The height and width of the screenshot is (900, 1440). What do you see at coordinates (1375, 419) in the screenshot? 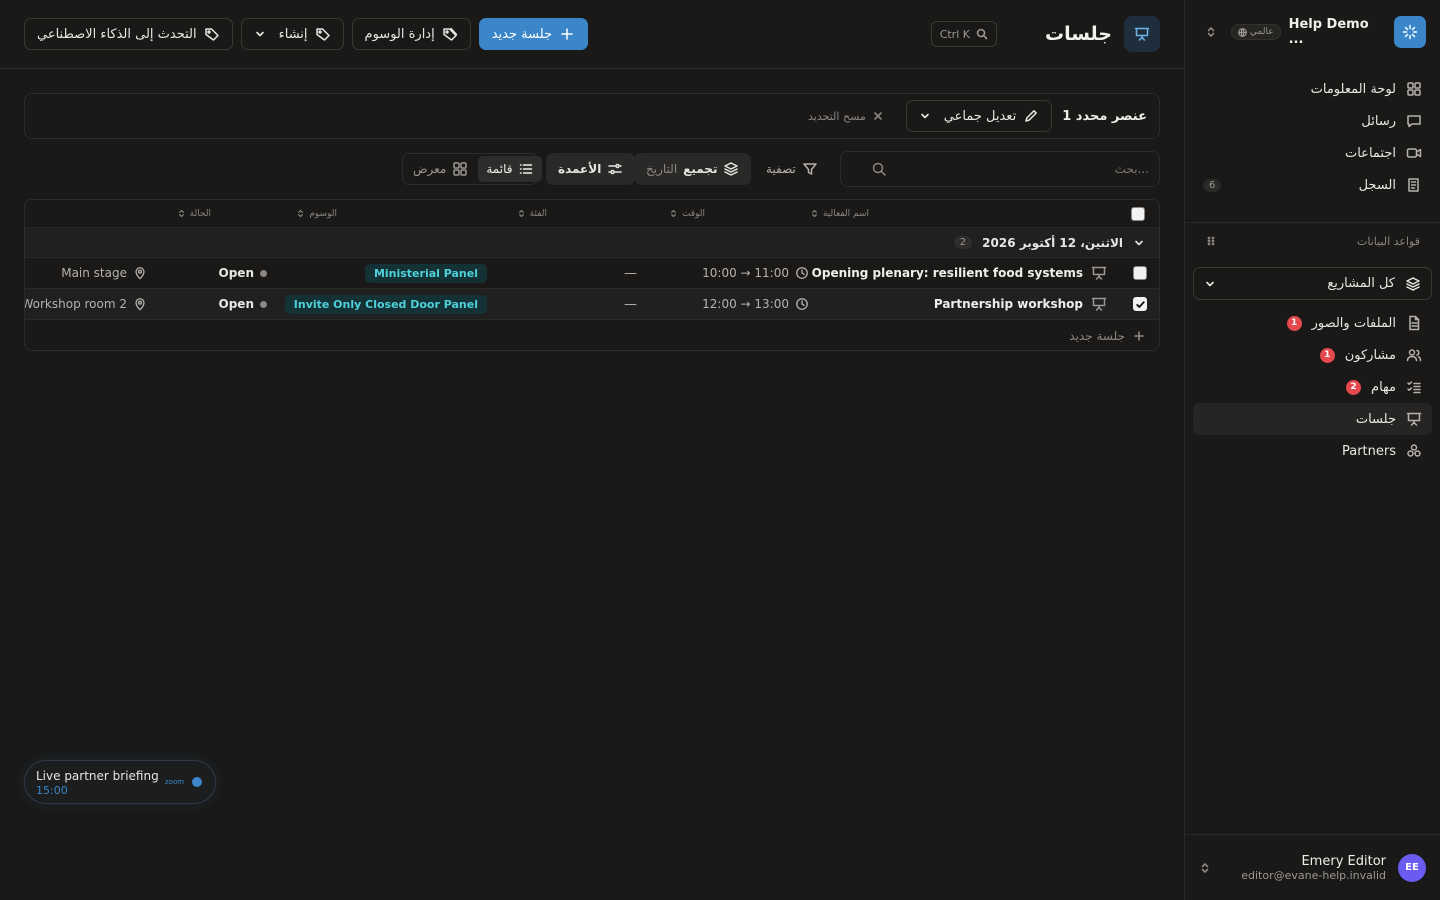
I see `sidebar-item-label: جلسات` at bounding box center [1375, 419].